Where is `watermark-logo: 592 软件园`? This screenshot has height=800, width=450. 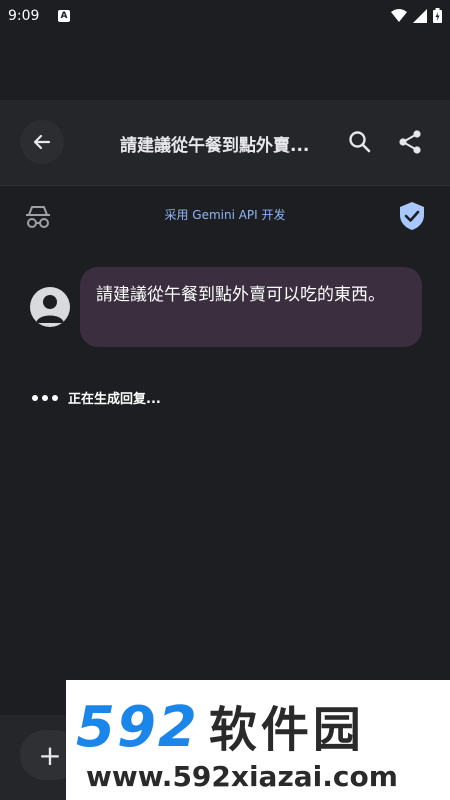
watermark-logo: 592 软件园 is located at coordinates (220, 725).